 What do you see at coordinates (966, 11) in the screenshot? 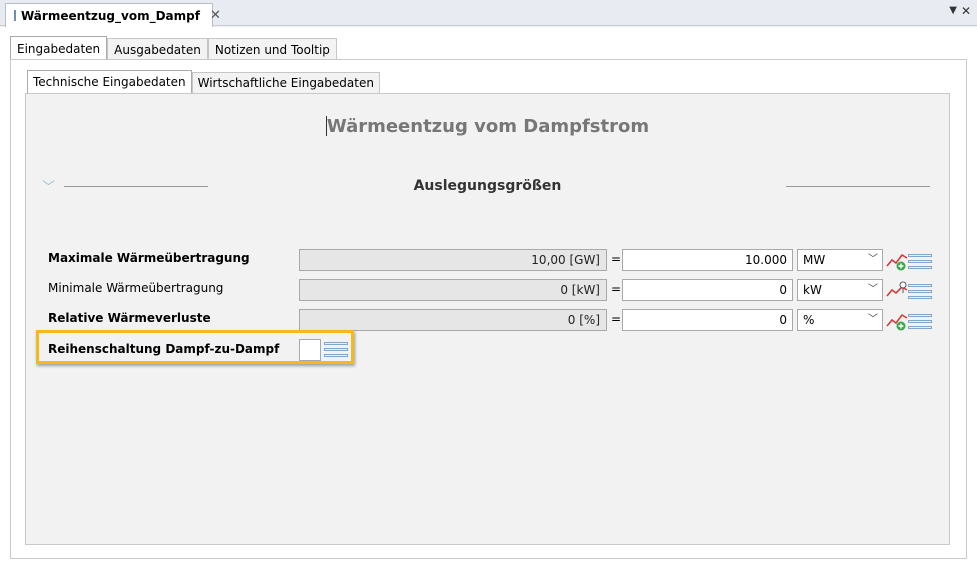
I see `view-close-icon: ✕` at bounding box center [966, 11].